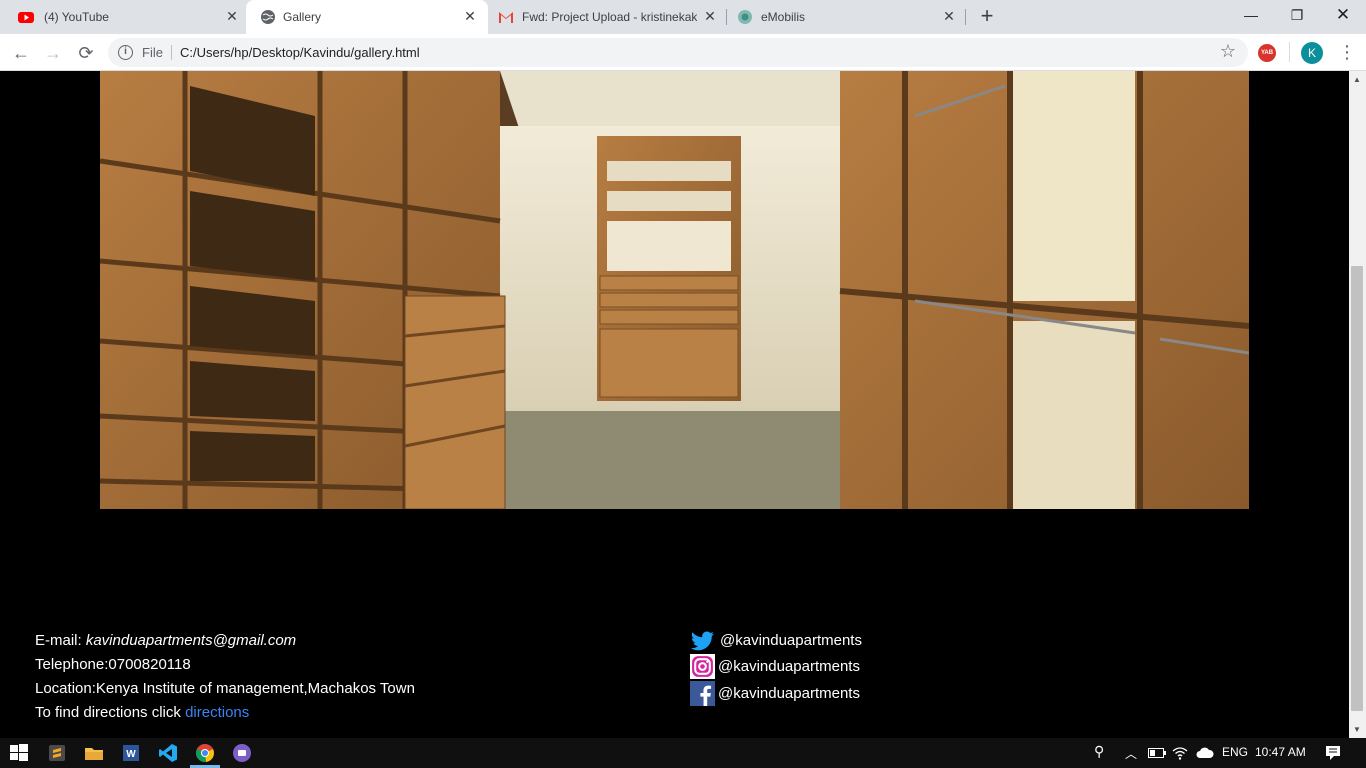 The image size is (1366, 768). What do you see at coordinates (217, 712) in the screenshot?
I see `directions-link: directions` at bounding box center [217, 712].